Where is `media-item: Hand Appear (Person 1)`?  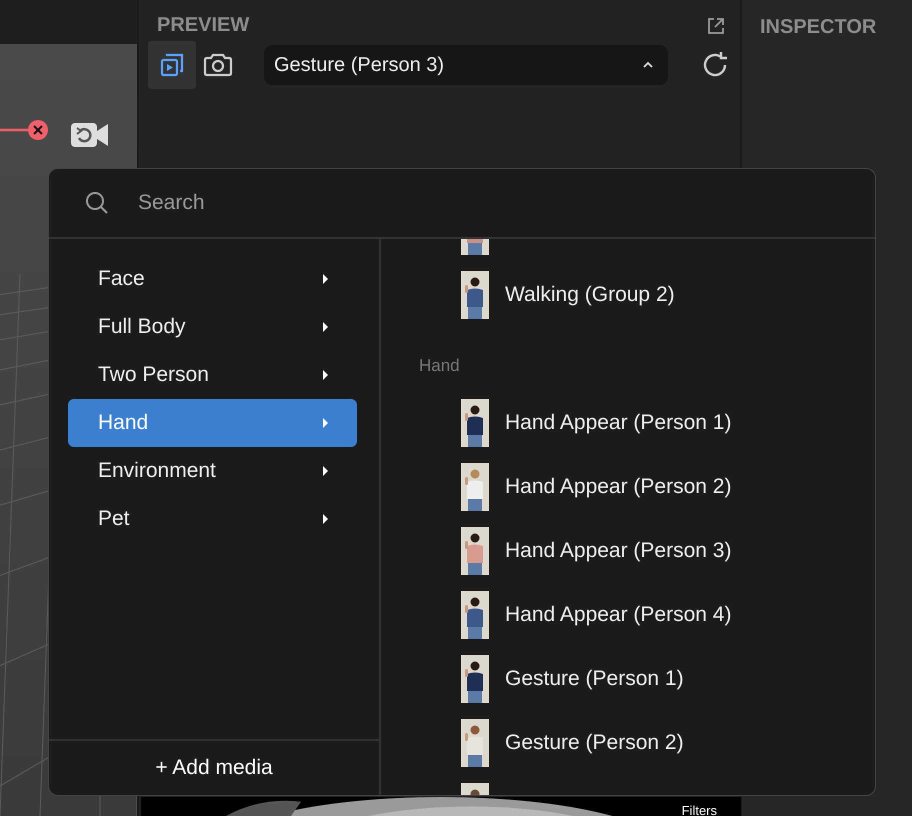 media-item: Hand Appear (Person 1) is located at coordinates (618, 423).